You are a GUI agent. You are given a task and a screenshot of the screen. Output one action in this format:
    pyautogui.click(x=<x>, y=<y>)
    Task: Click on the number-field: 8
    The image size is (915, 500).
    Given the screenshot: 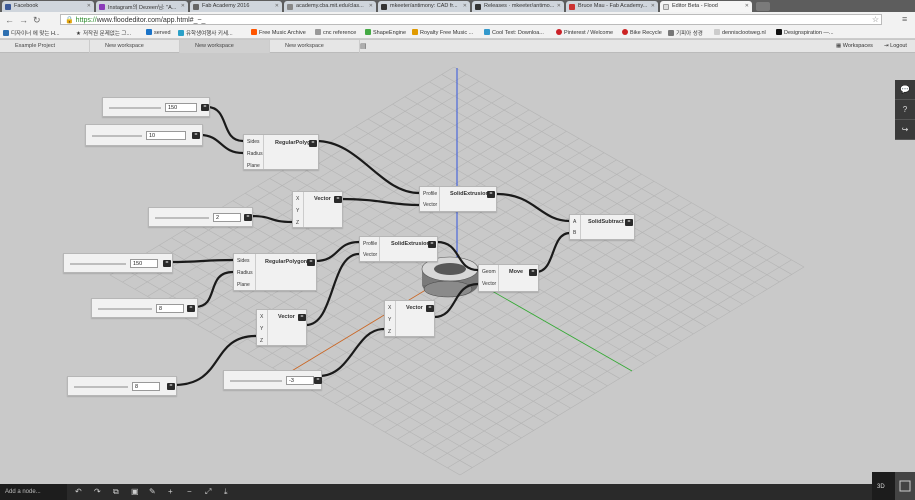 What is the action you would take?
    pyautogui.click(x=146, y=386)
    